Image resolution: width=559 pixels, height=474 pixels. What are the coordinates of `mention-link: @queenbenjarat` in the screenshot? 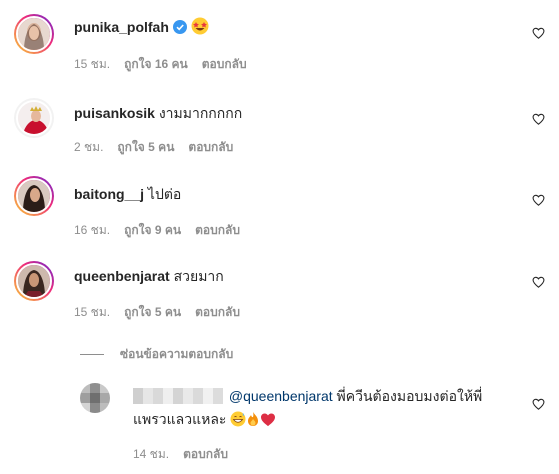 It's located at (281, 396).